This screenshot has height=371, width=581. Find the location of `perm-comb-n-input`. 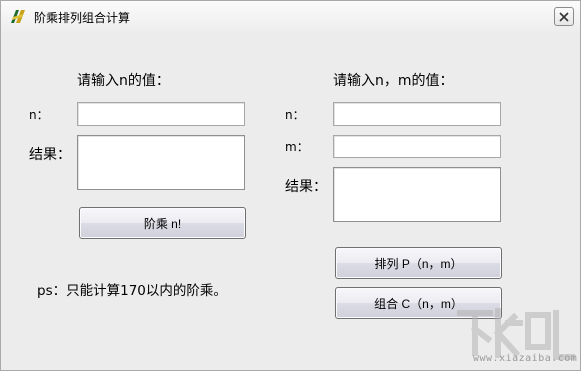

perm-comb-n-input is located at coordinates (417, 114).